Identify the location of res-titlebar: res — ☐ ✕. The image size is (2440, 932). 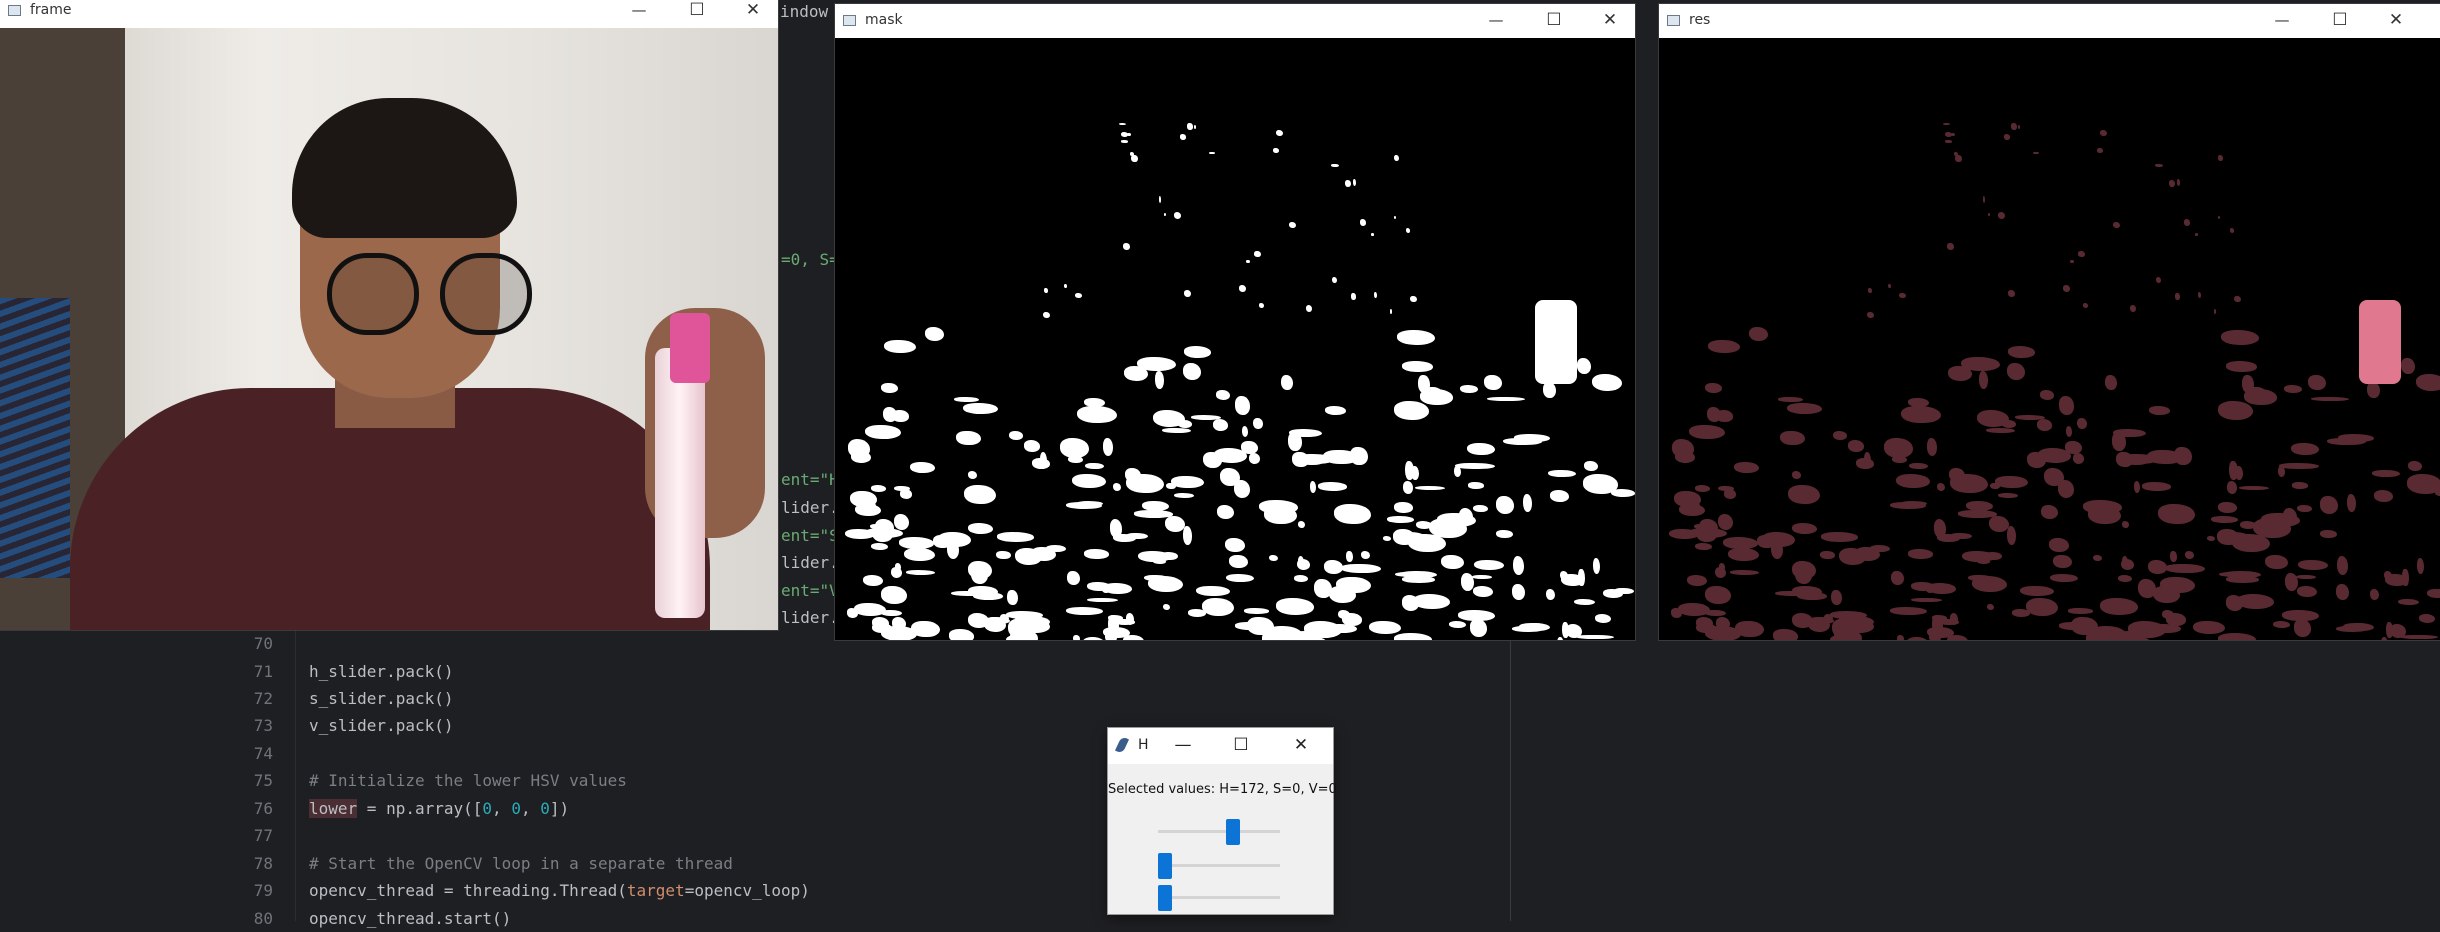
(2049, 21).